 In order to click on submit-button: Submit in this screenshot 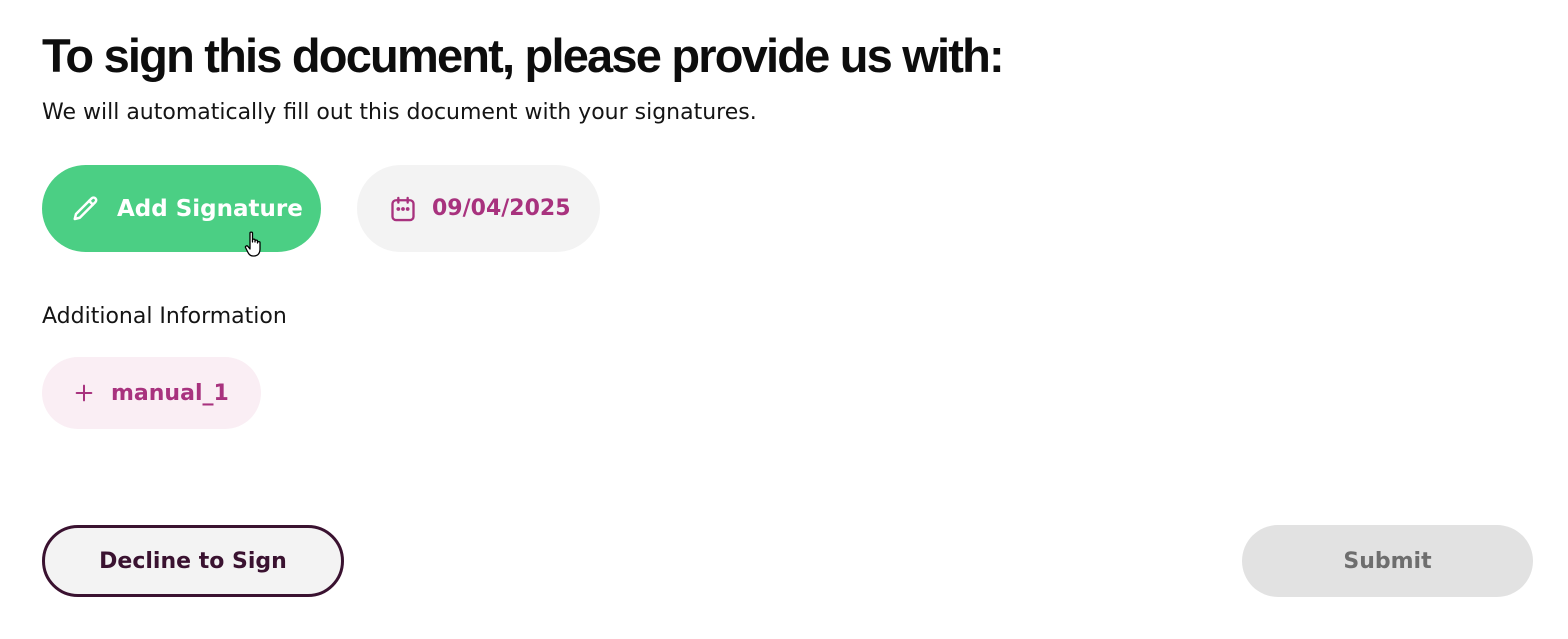, I will do `click(1387, 561)`.